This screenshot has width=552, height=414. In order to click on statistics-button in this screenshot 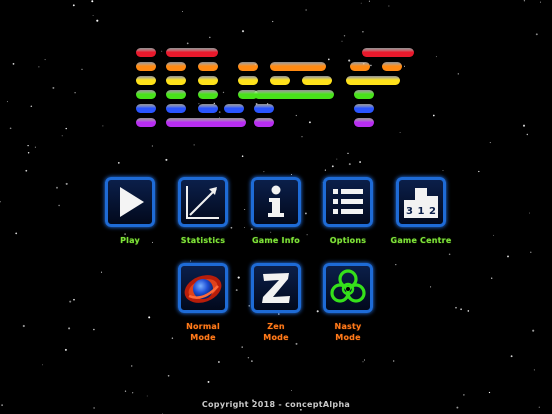, I will do `click(203, 202)`.